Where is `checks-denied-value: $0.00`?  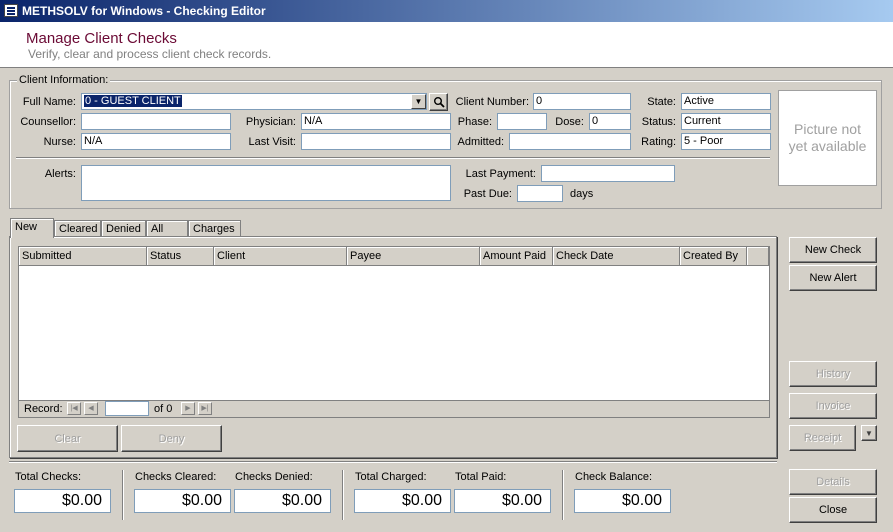 checks-denied-value: $0.00 is located at coordinates (282, 501).